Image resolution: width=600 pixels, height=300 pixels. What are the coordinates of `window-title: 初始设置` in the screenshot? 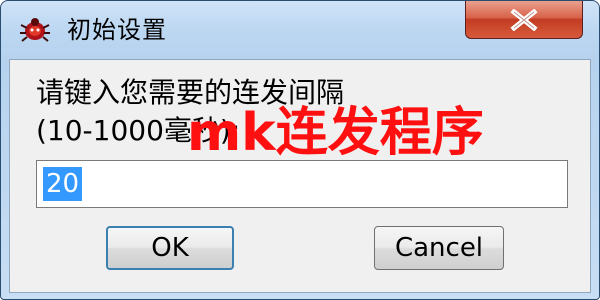 It's located at (117, 30).